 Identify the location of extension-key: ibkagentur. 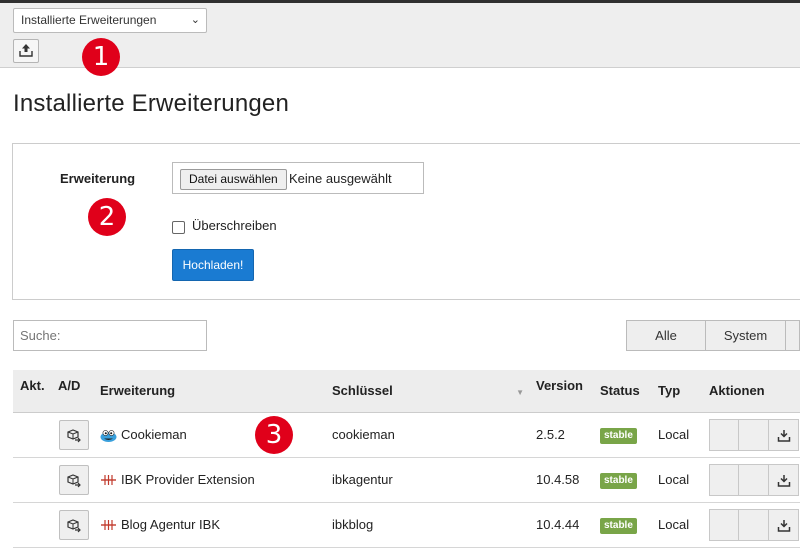
(434, 480).